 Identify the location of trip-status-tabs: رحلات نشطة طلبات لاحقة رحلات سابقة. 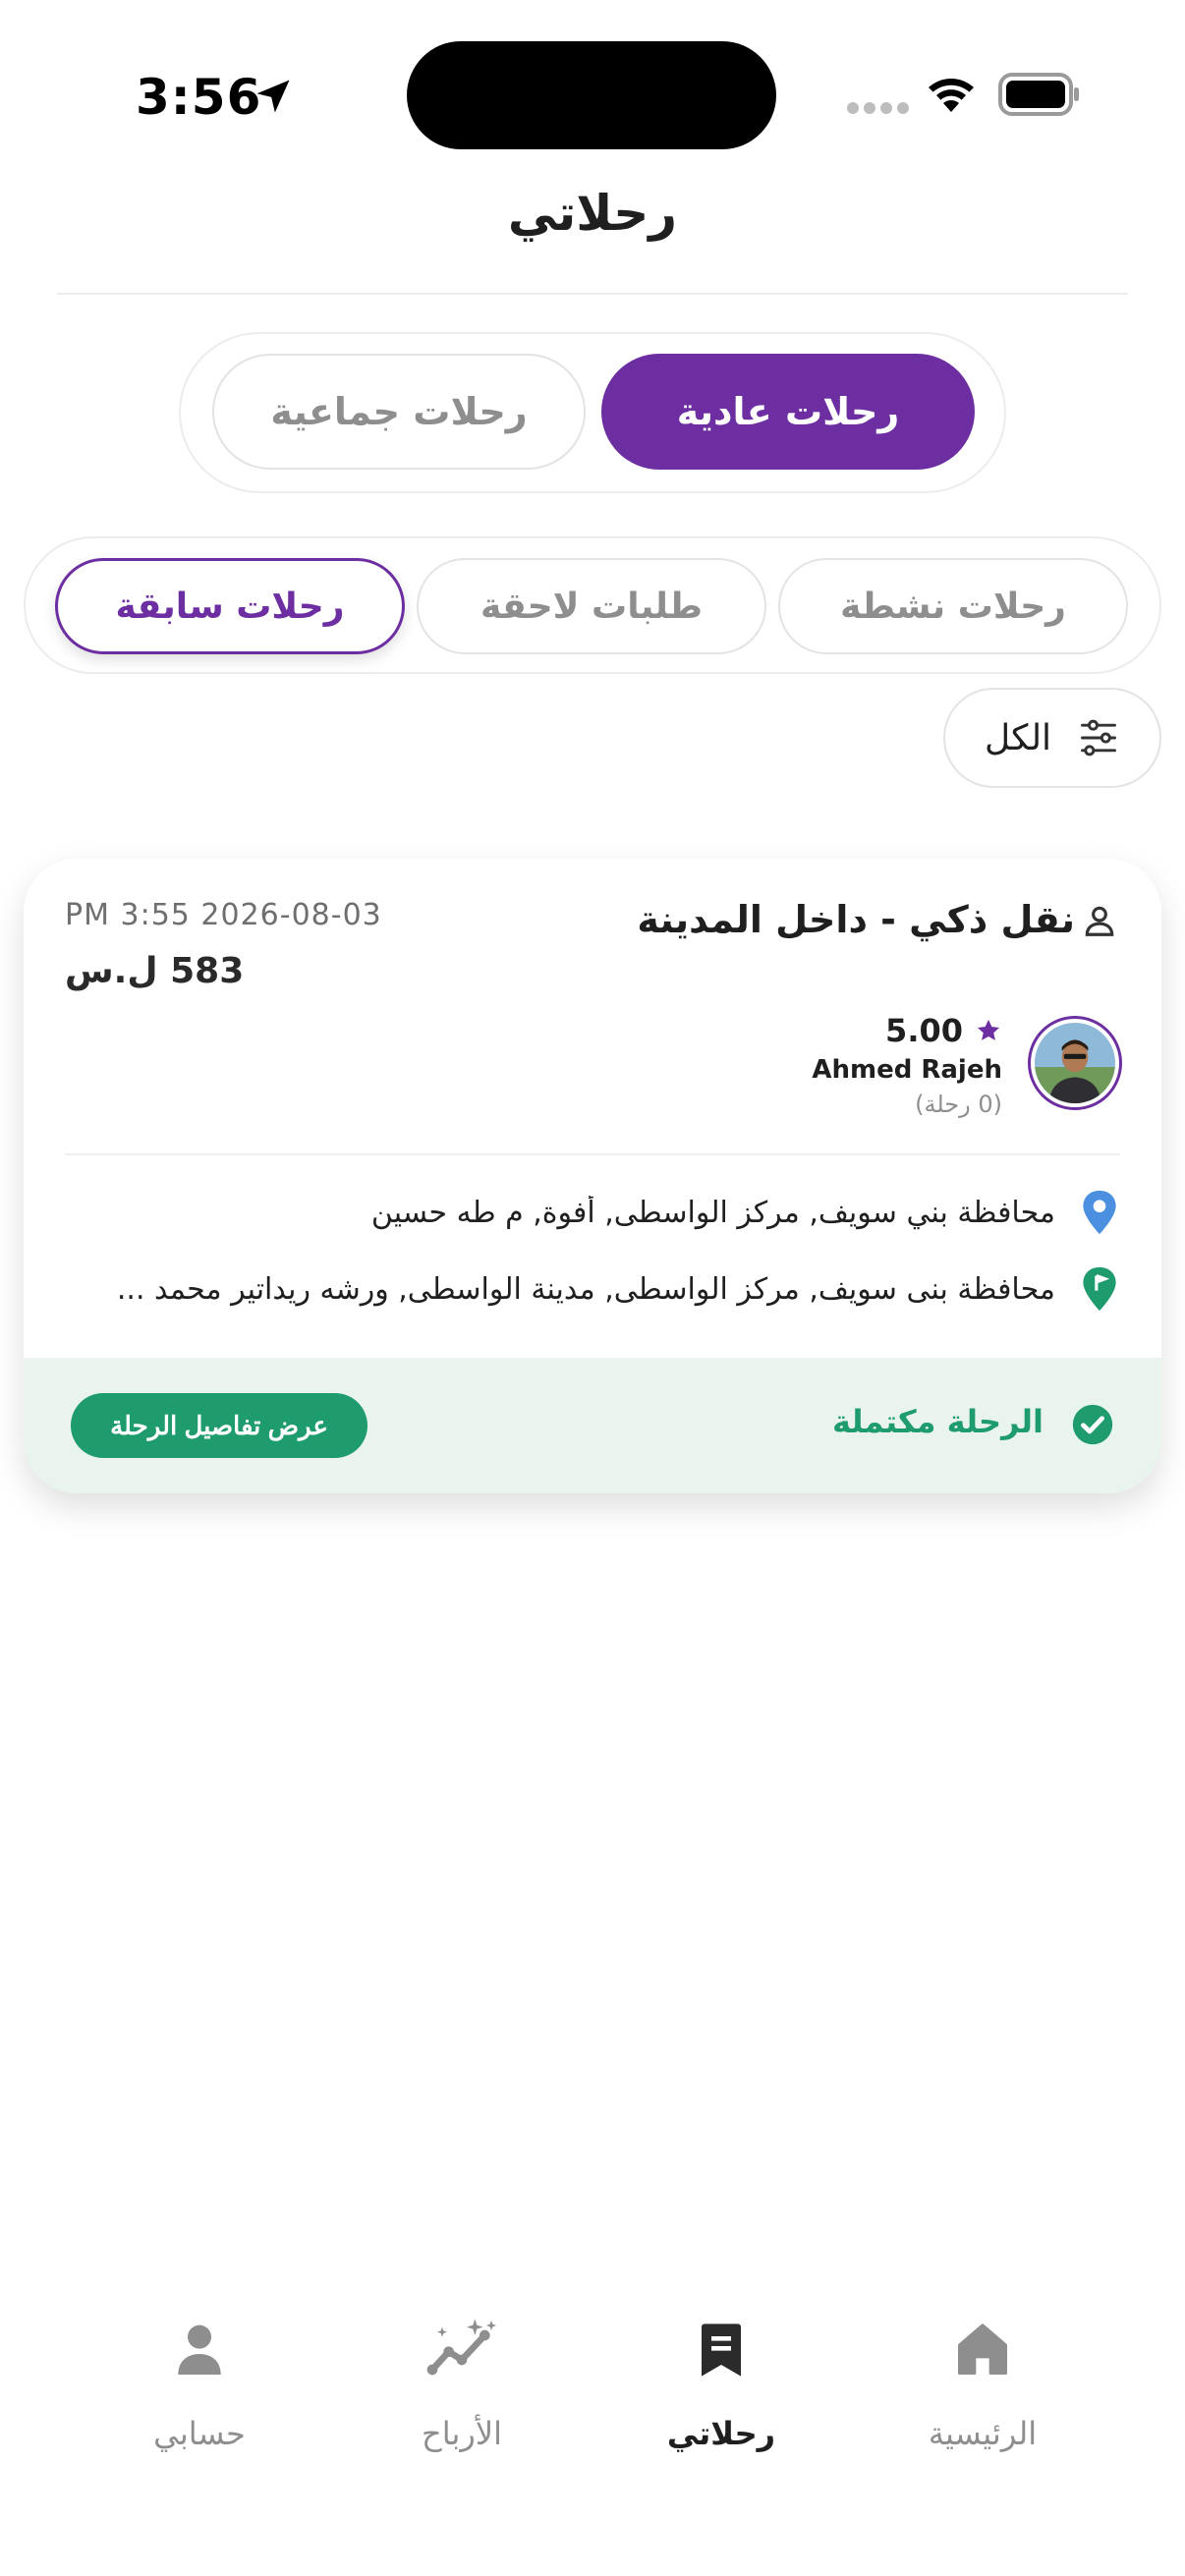
(592, 605).